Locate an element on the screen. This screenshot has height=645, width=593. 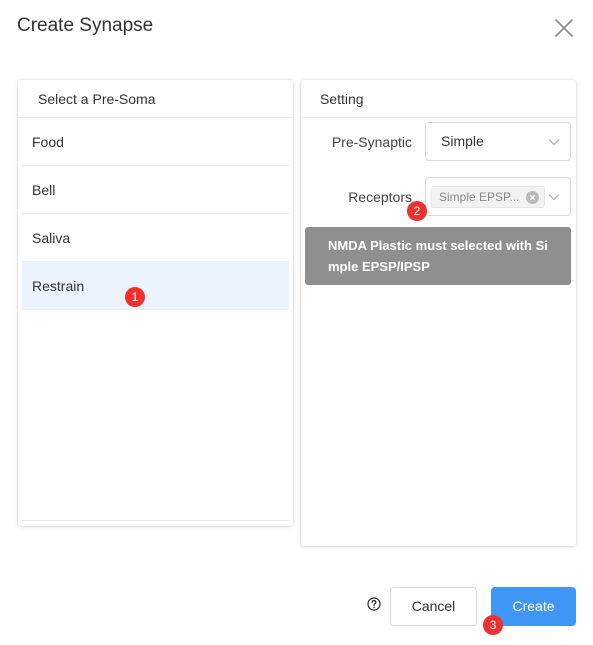
list-item-label: Food is located at coordinates (48, 142).